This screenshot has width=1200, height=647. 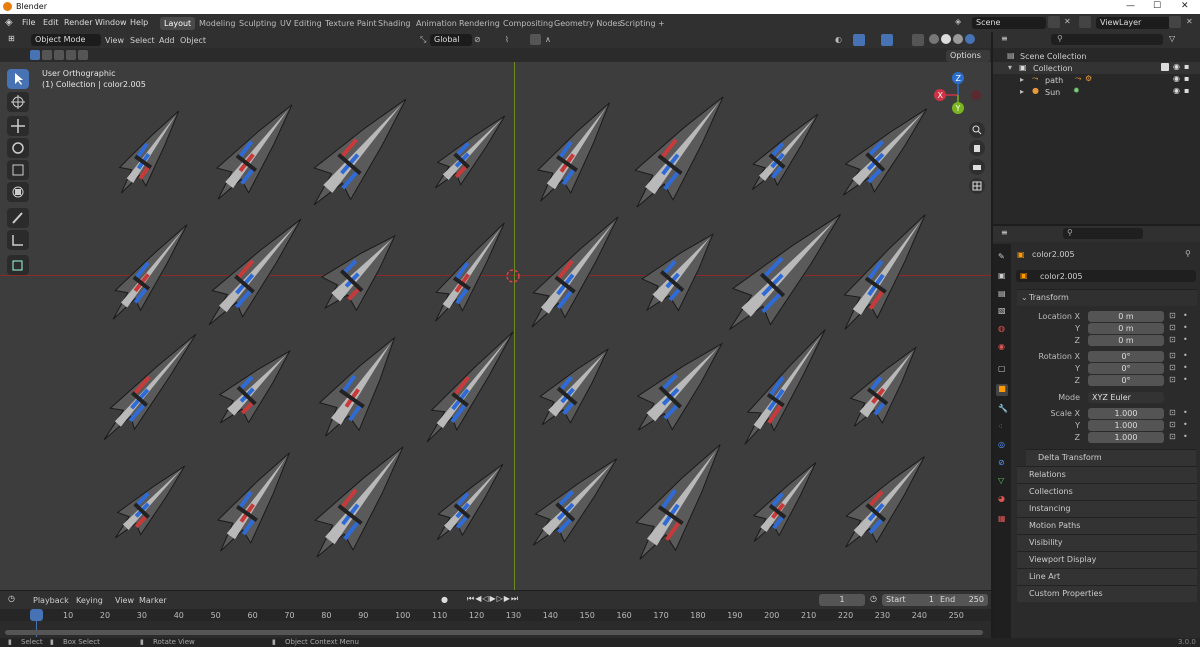 I want to click on tab-texture-paint: Texture Paint, so click(x=351, y=23).